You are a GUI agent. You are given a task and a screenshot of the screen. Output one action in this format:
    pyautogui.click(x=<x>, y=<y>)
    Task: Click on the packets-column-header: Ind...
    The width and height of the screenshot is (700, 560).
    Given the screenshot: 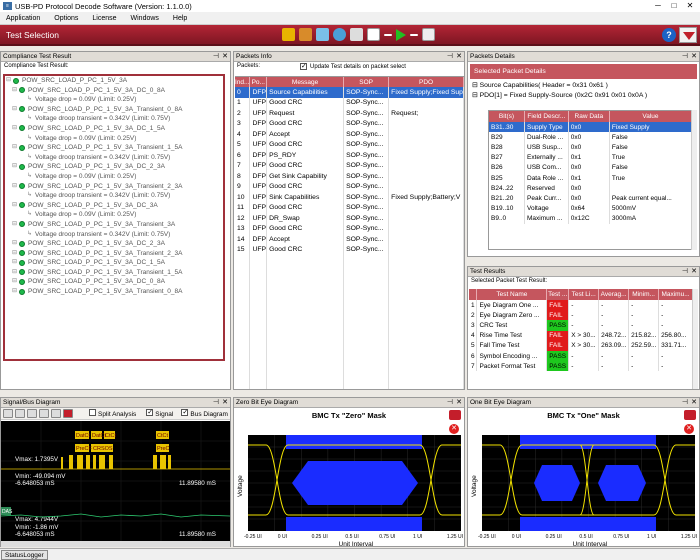 What is the action you would take?
    pyautogui.click(x=243, y=82)
    